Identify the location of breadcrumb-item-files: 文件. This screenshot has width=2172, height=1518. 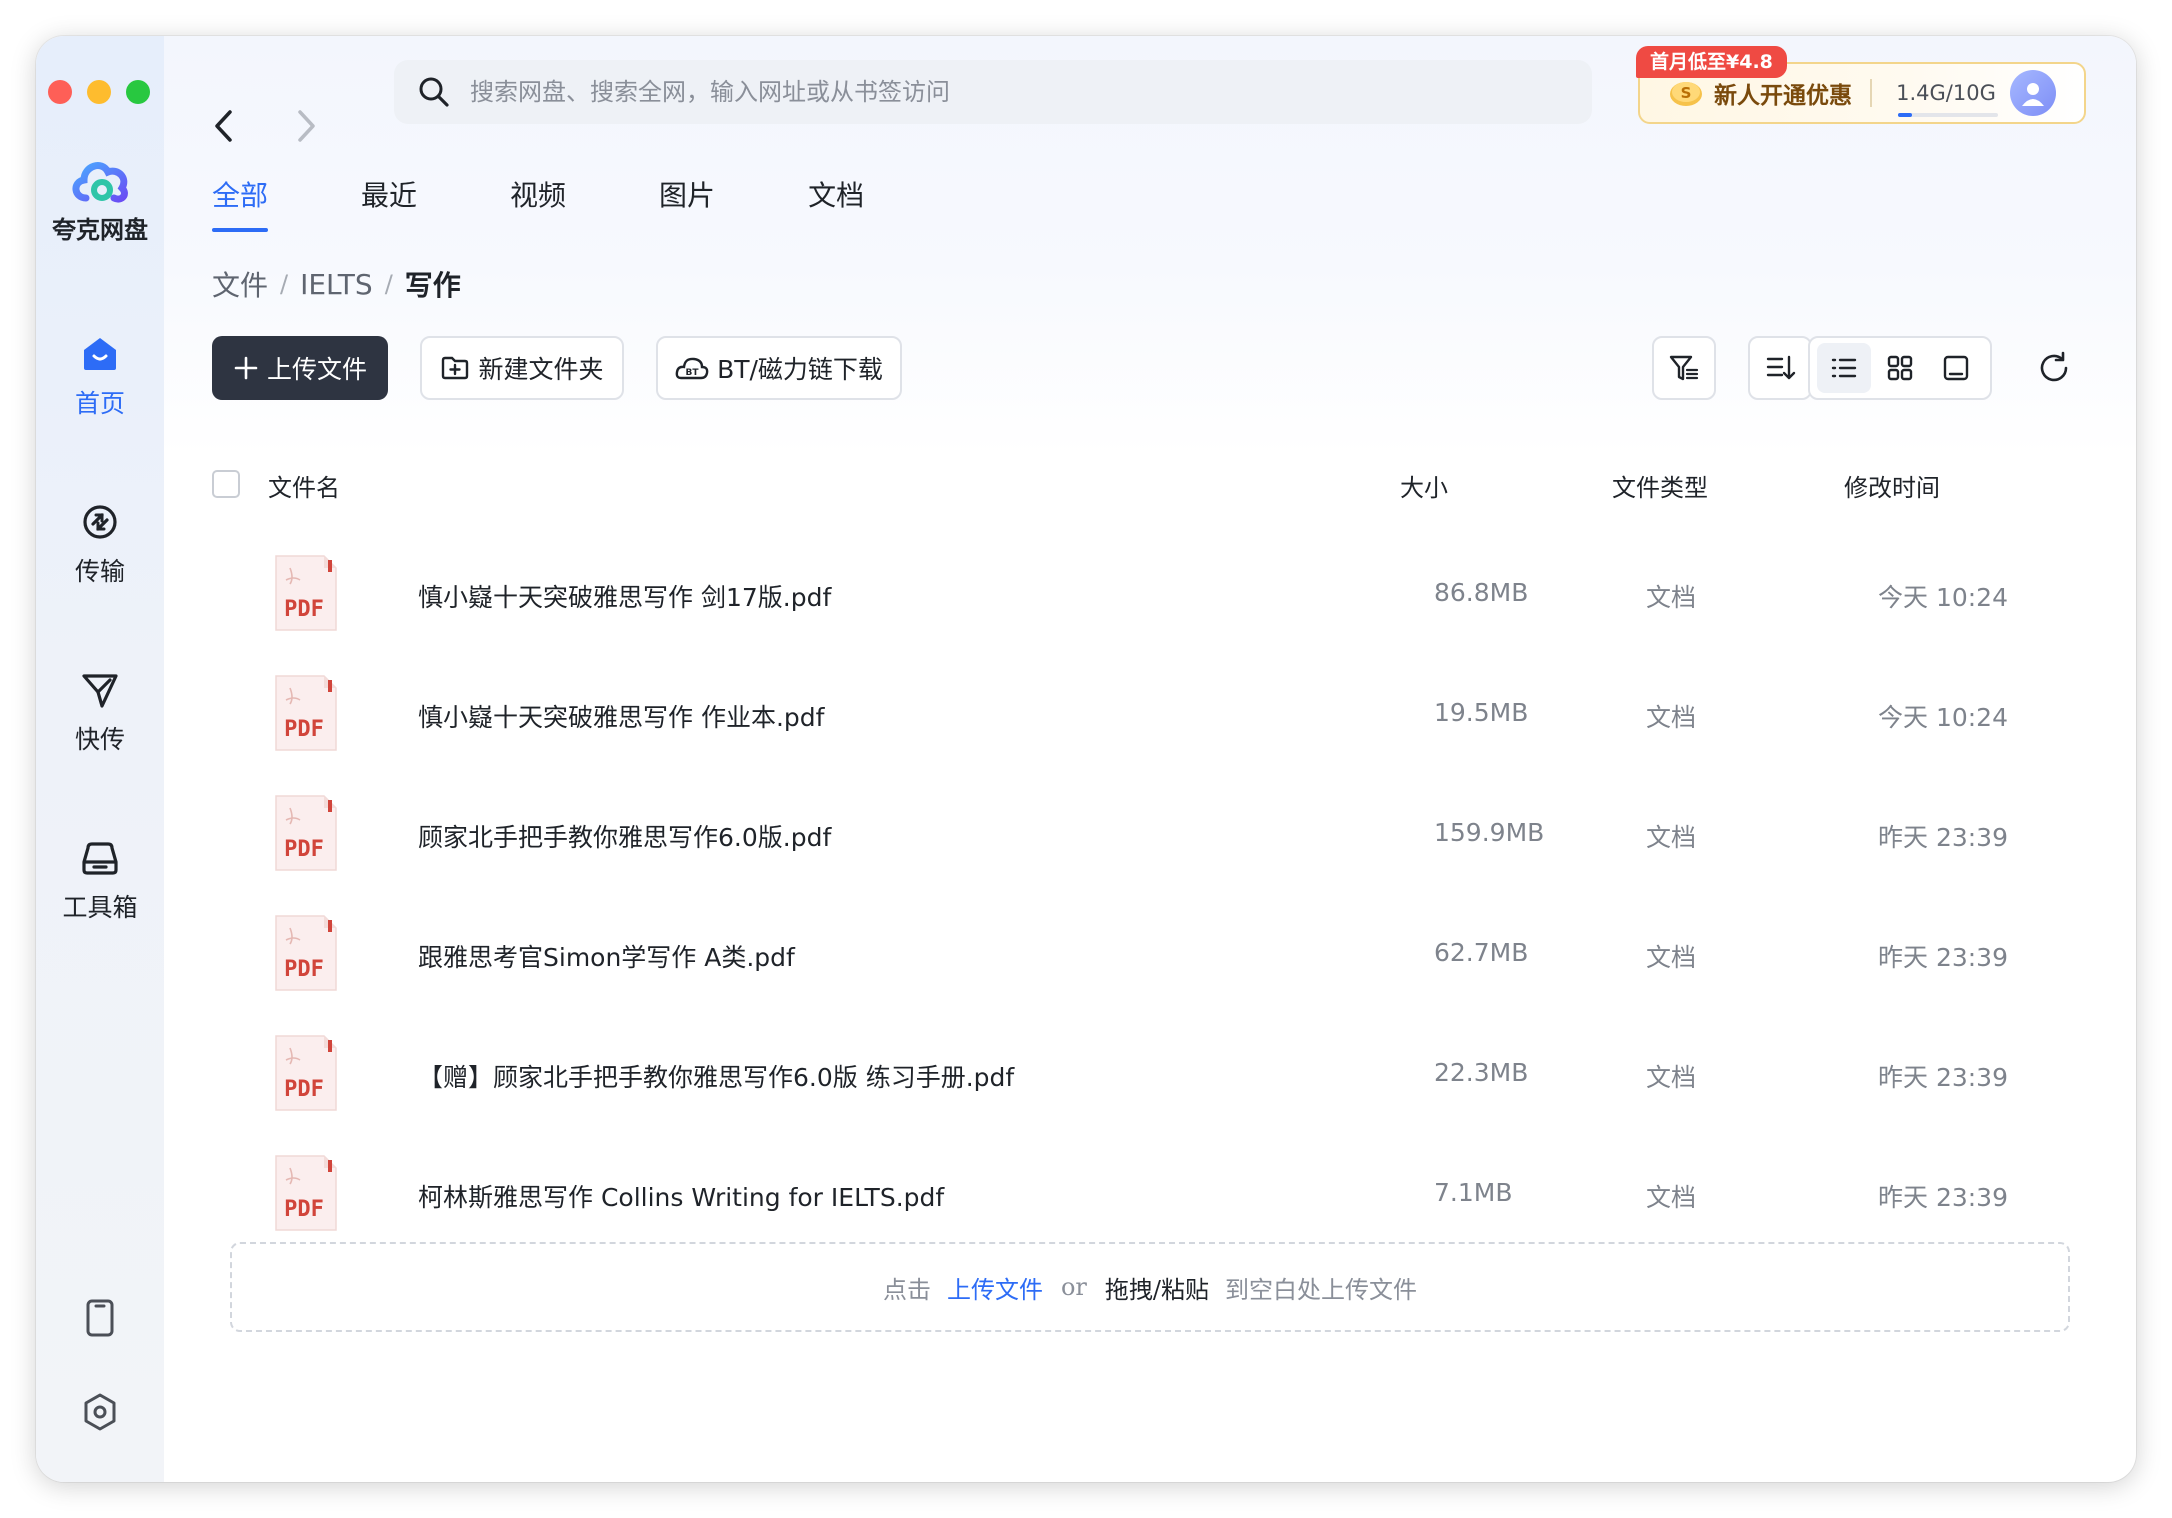
(240, 284).